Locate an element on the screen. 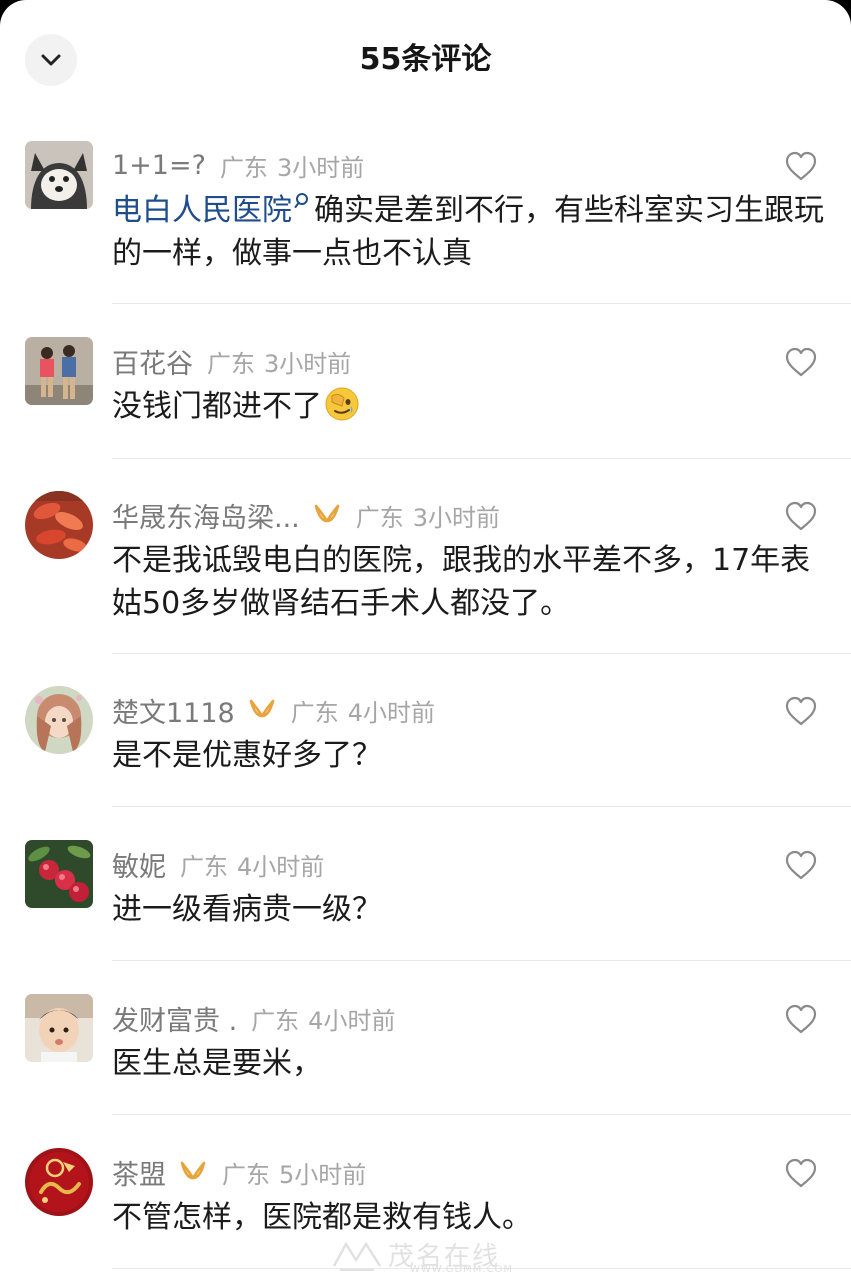  search-link: 电白人民医院 is located at coordinates (213, 210).